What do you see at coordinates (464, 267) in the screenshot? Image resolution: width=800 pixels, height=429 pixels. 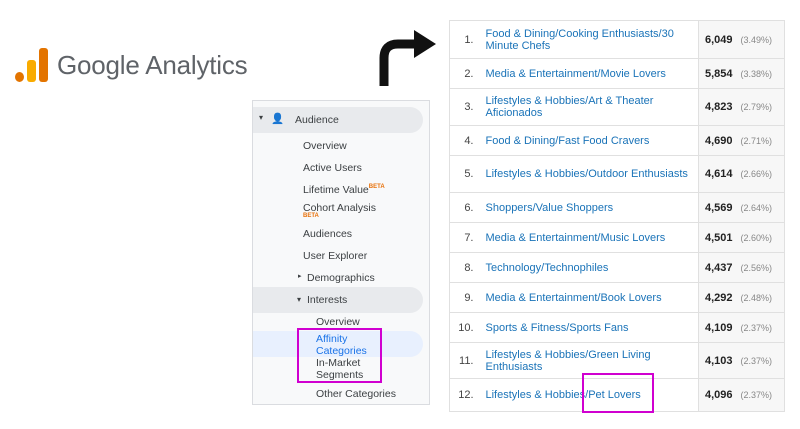 I see `rank: 8.` at bounding box center [464, 267].